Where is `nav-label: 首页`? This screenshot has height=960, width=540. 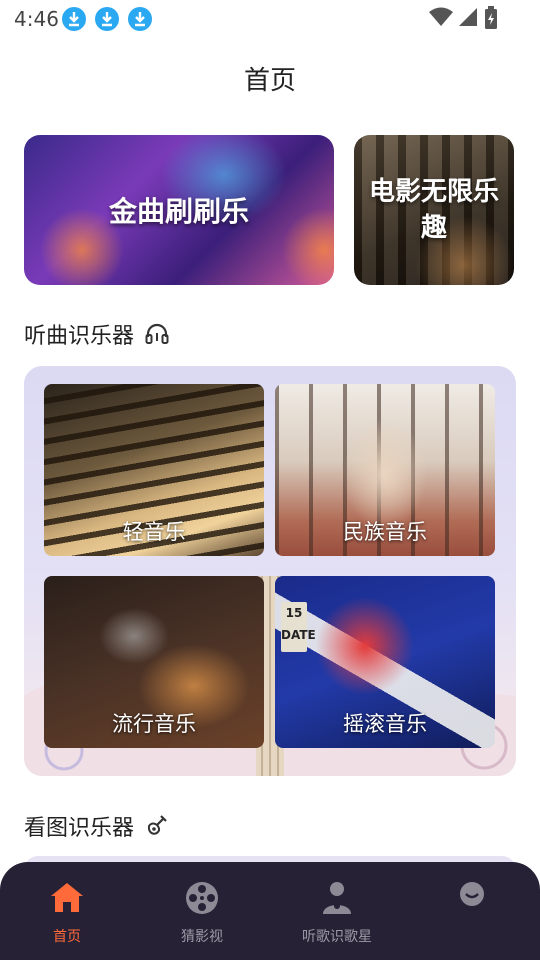
nav-label: 首页 is located at coordinates (67, 937).